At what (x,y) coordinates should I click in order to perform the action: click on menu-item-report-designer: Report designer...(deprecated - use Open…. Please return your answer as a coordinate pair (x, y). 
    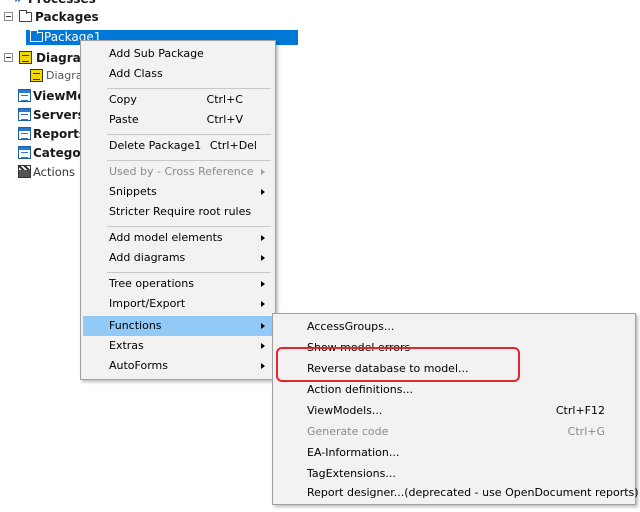
    Looking at the image, I should click on (457, 493).